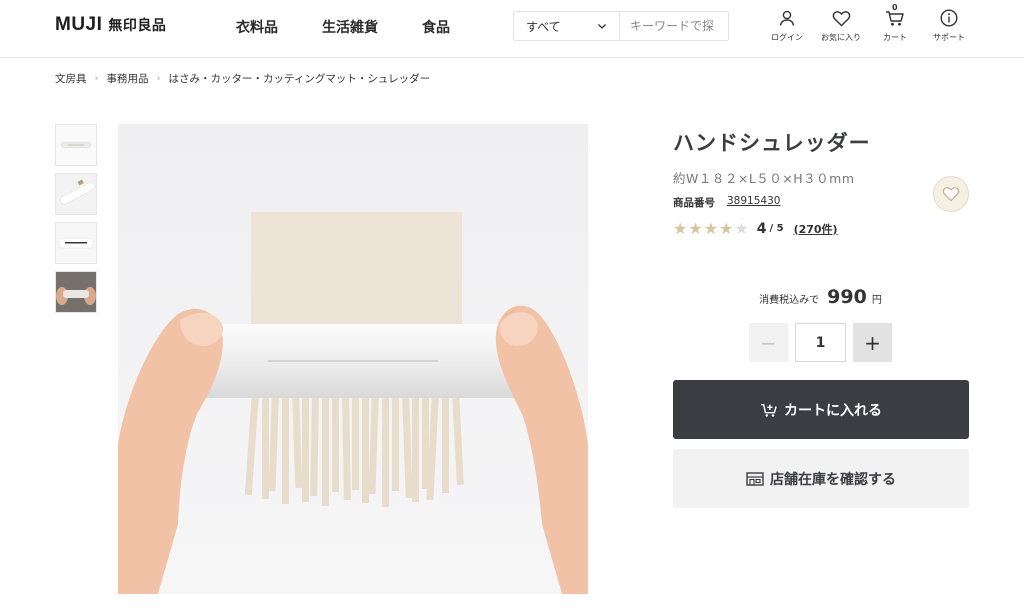  I want to click on rating-row: ★ ★ ★ ★ ★ 4 / 5 (270件), so click(755, 228).